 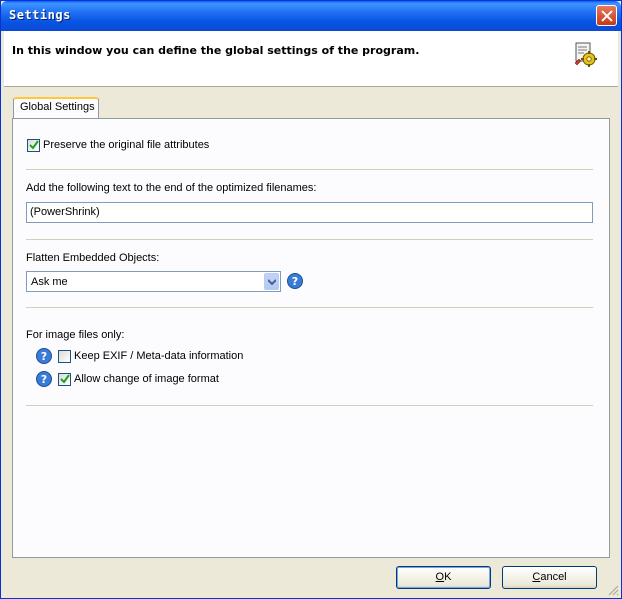 I want to click on image-files-label: For image files only:, so click(x=75, y=335).